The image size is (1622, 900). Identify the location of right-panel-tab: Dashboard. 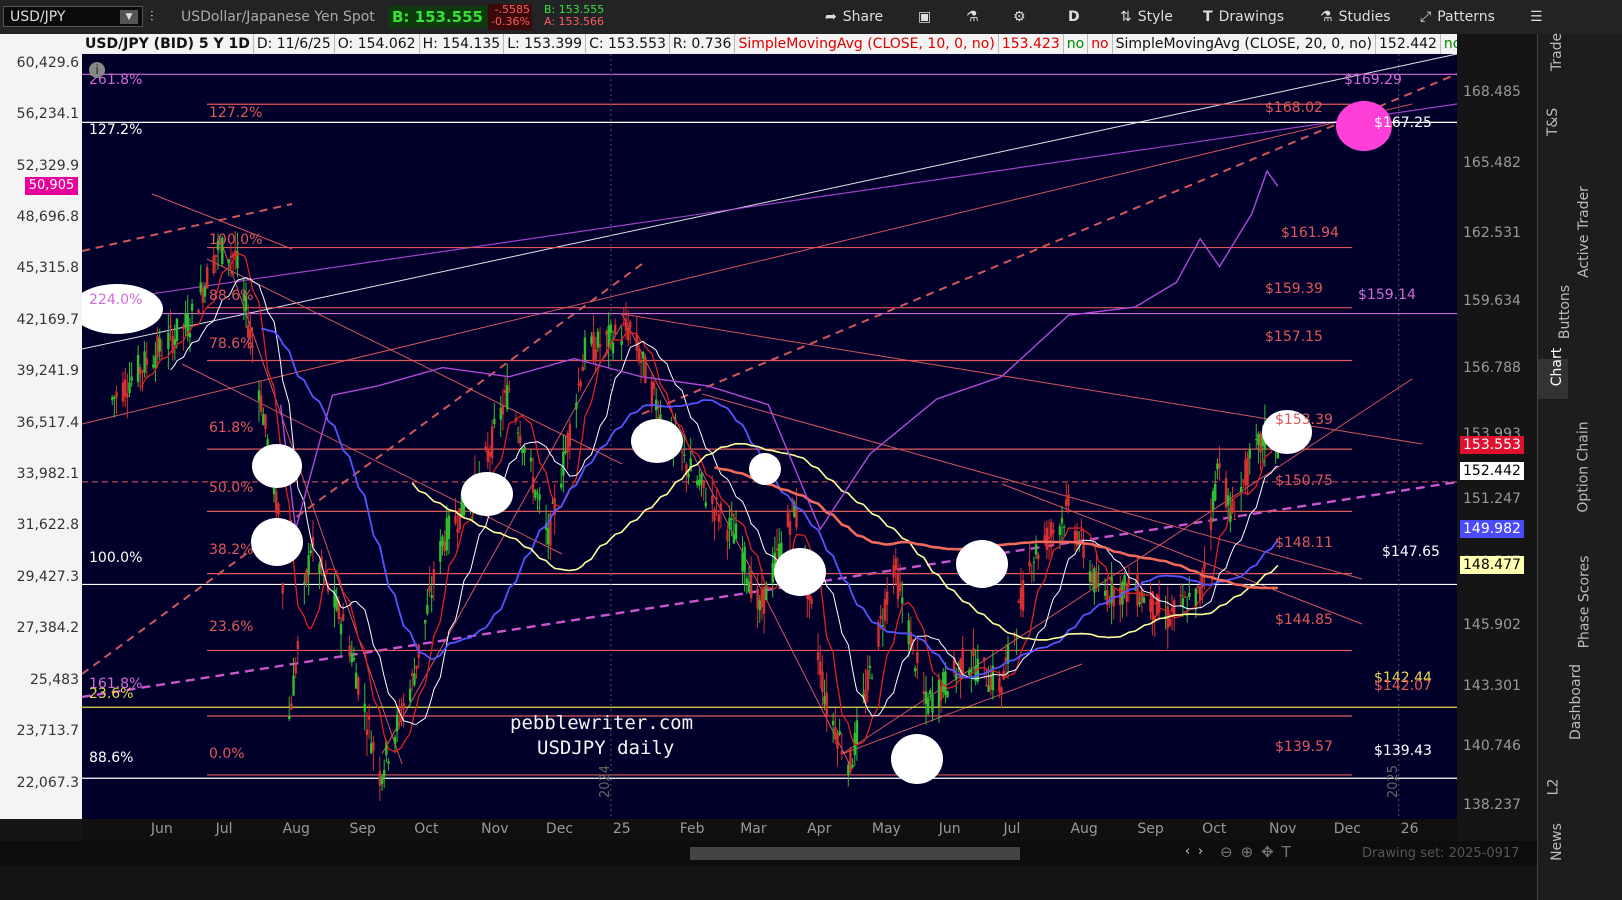
(1561, 702).